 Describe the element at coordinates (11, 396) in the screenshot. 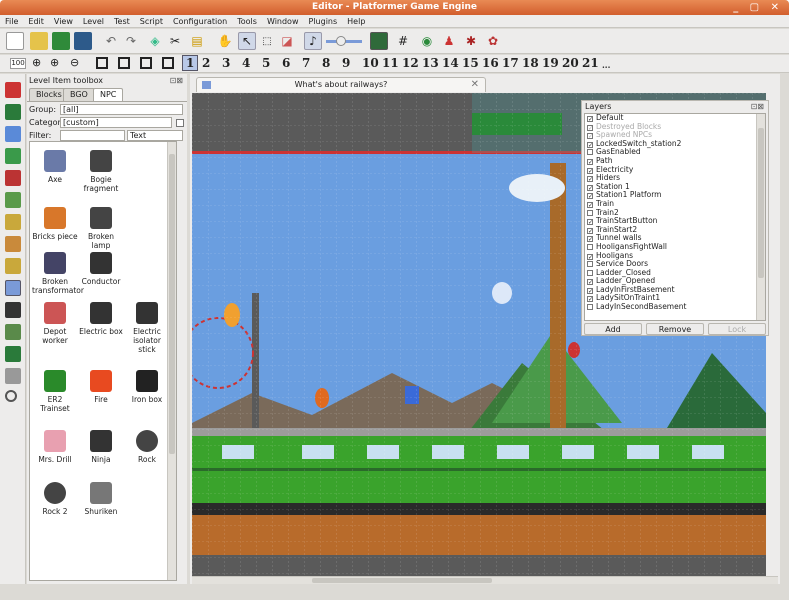

I see `magnifier-icon` at that location.